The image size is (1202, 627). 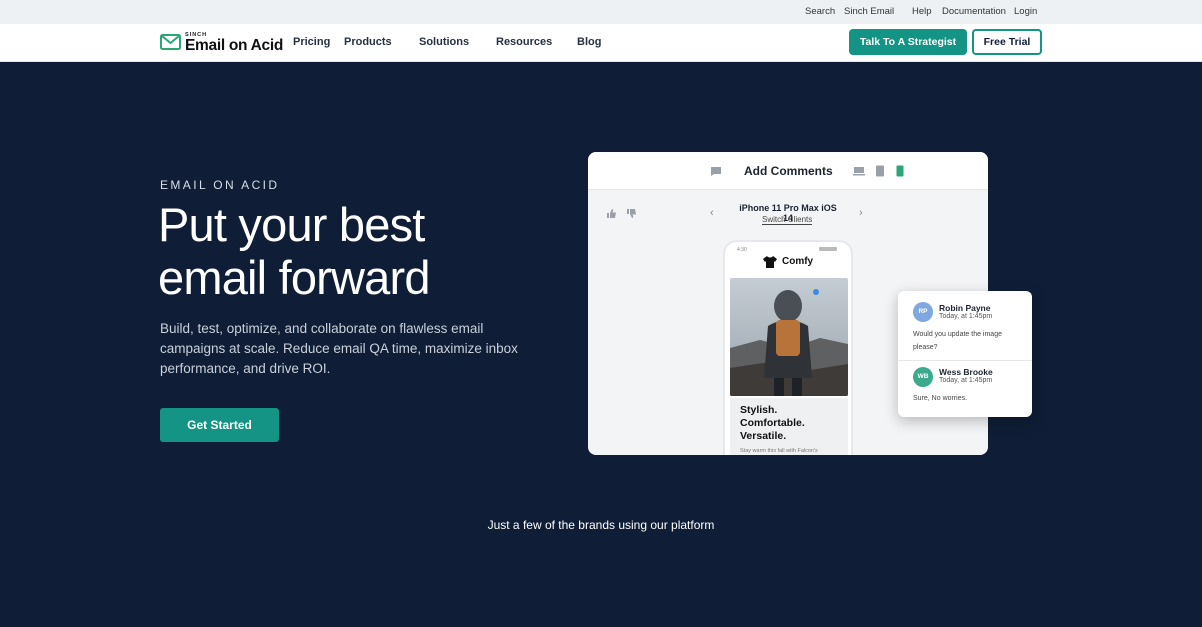 I want to click on nav-item-blog: Blog, so click(x=589, y=42).